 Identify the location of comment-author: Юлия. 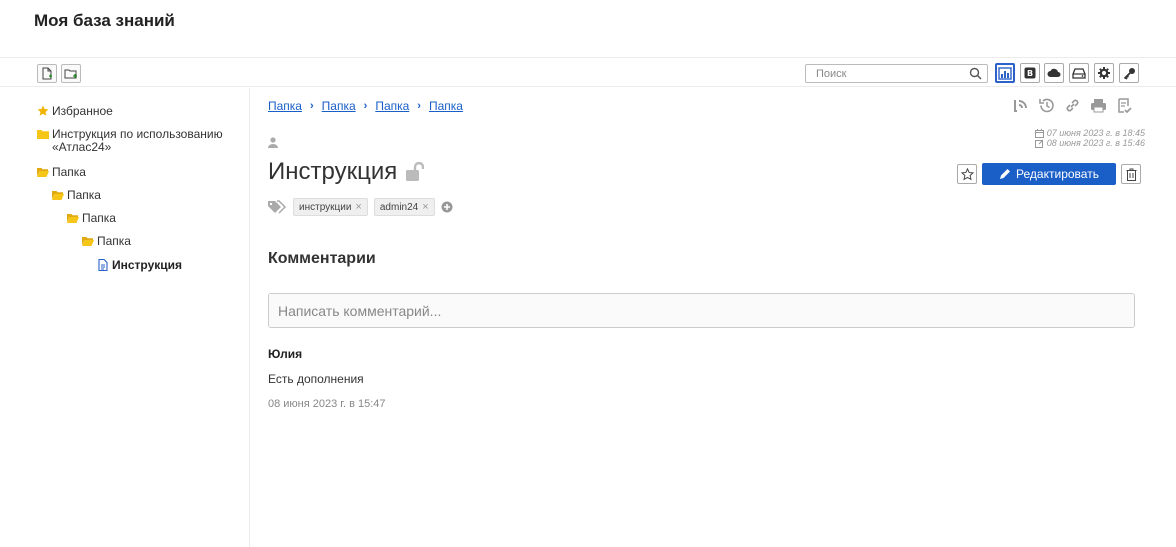
(285, 354).